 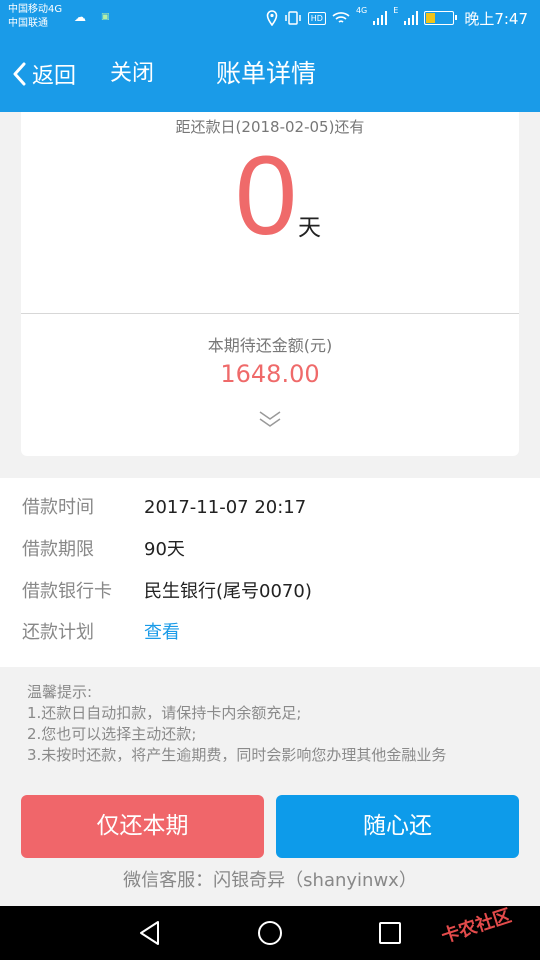 What do you see at coordinates (164, 549) in the screenshot?
I see `detail-value: 90天` at bounding box center [164, 549].